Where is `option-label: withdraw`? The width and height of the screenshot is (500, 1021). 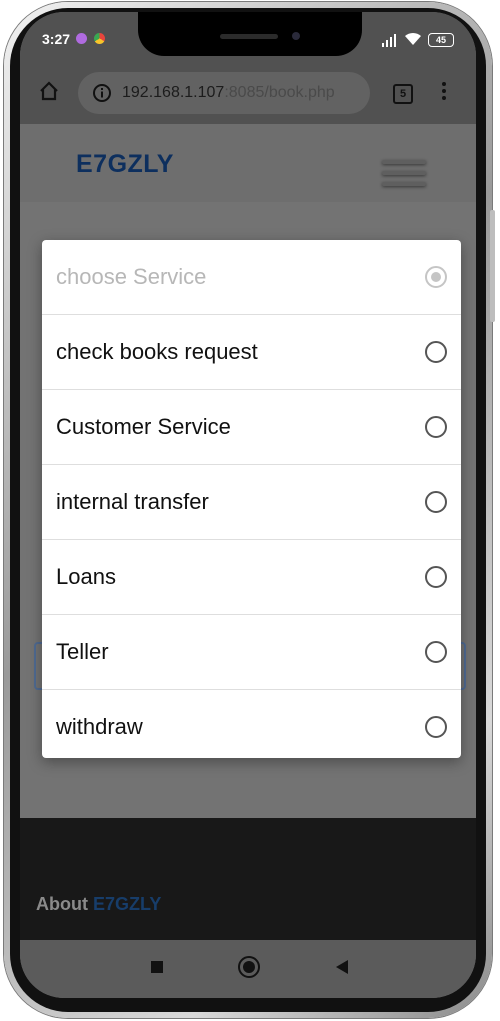 option-label: withdraw is located at coordinates (99, 726).